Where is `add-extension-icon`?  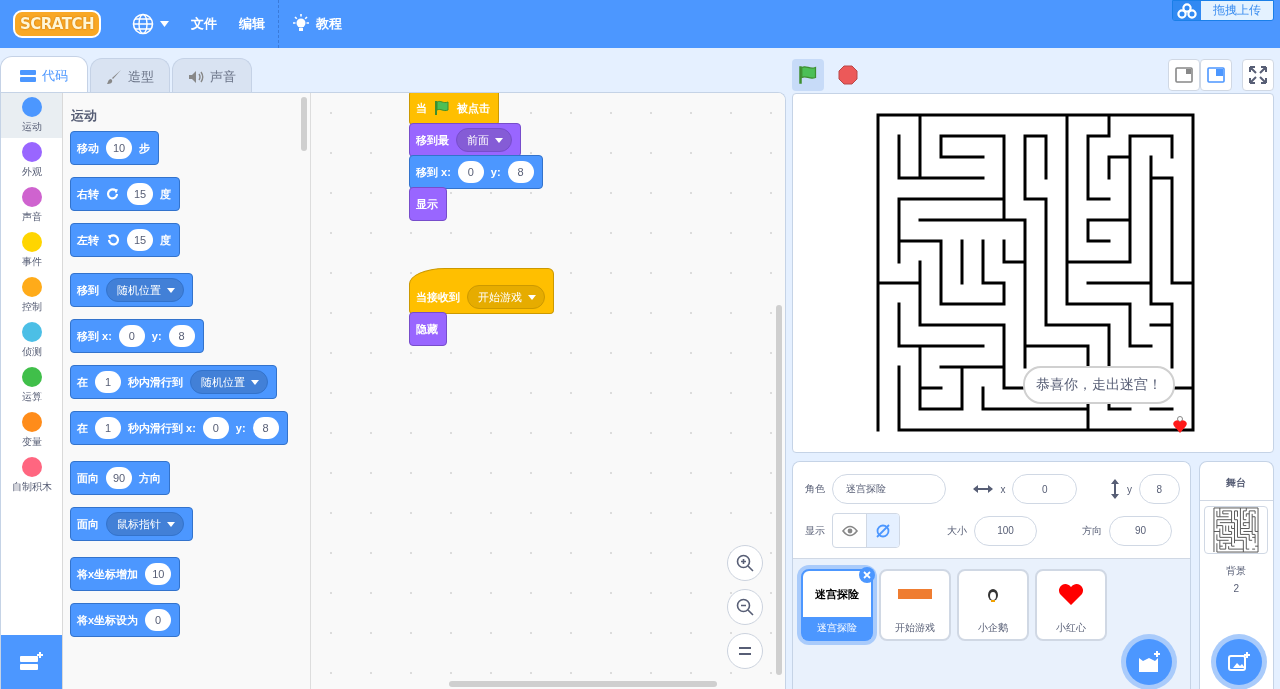 add-extension-icon is located at coordinates (31, 662).